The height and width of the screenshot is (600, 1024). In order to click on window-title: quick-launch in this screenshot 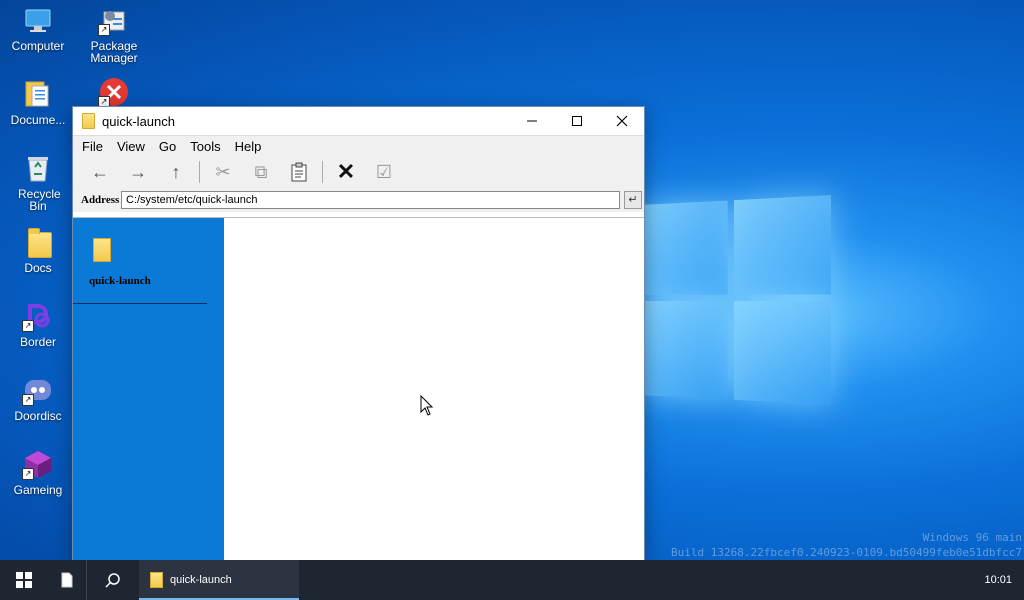, I will do `click(138, 121)`.